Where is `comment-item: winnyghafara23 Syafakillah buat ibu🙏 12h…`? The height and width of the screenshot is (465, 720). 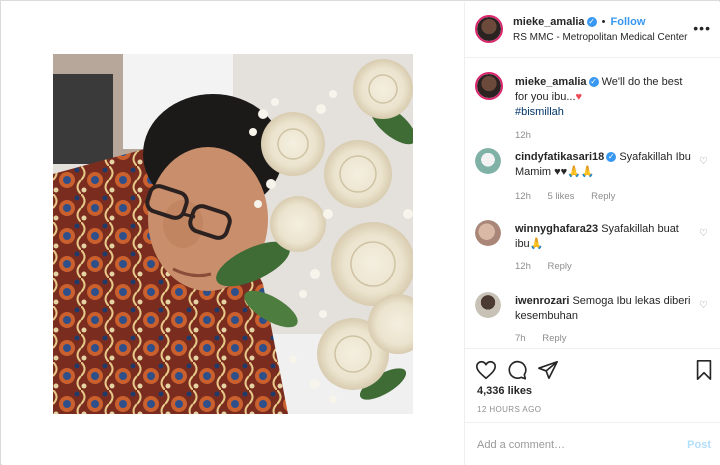 comment-item: winnyghafara23 Syafakillah buat ibu🙏 12h… is located at coordinates (595, 245).